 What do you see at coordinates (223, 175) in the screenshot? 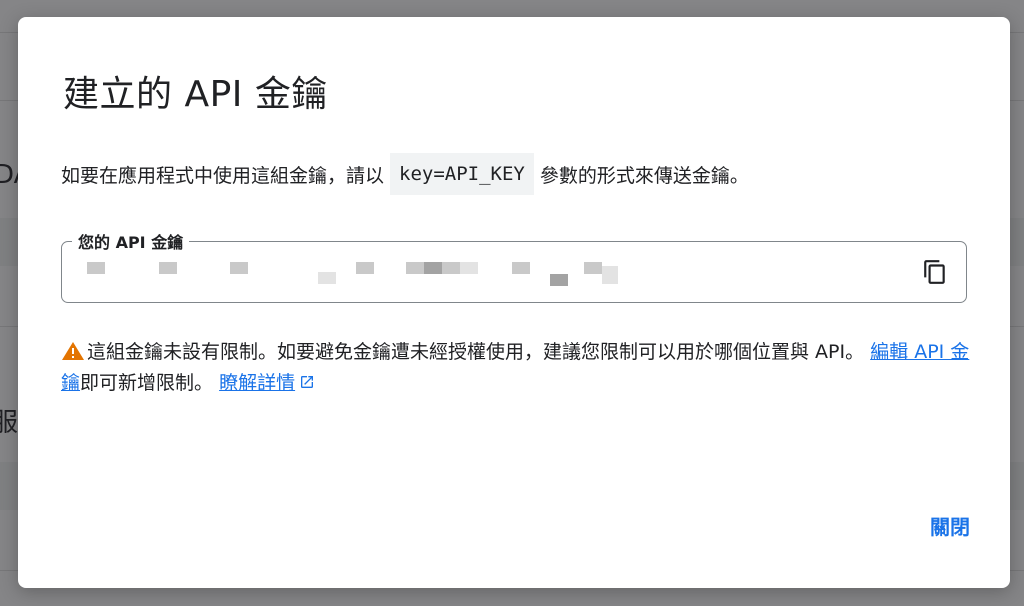
I see `instruction-text-before: 如要在應用程式中使用這組金鑰，請以` at bounding box center [223, 175].